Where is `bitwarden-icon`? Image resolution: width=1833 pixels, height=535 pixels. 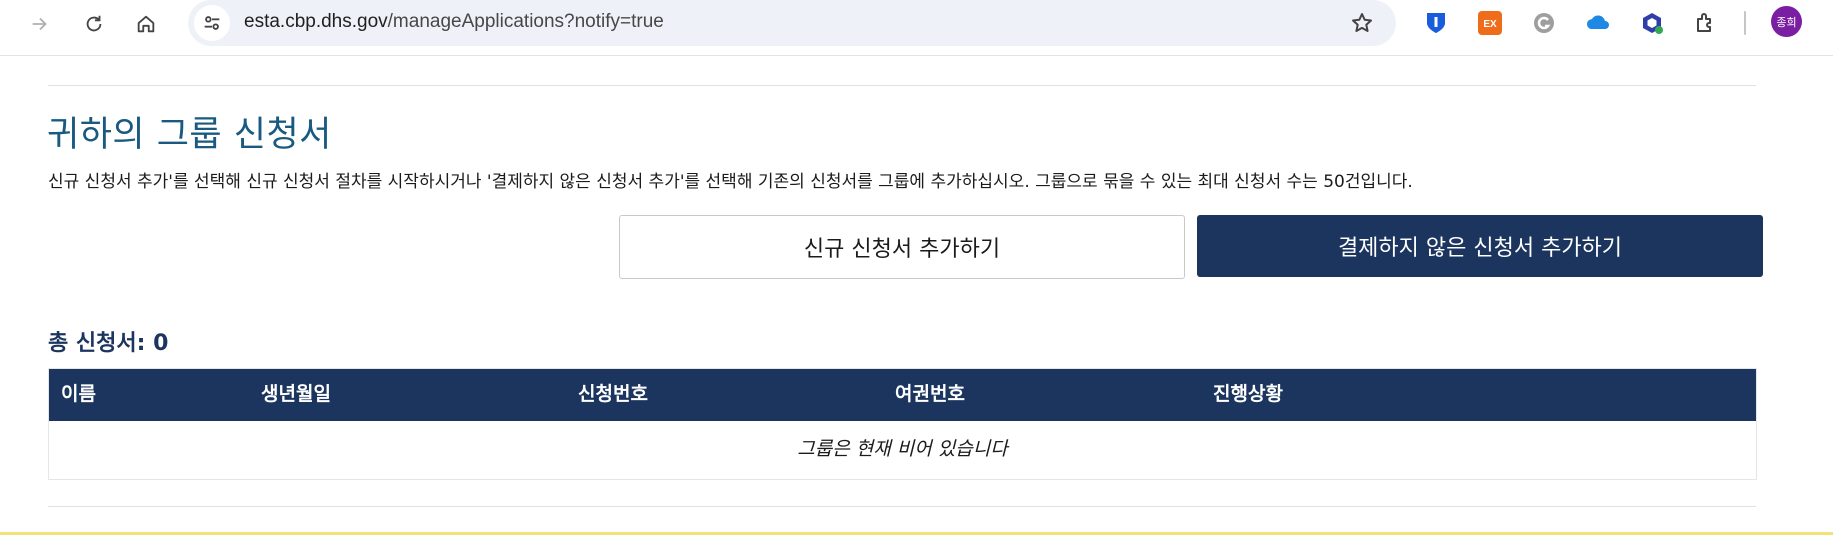 bitwarden-icon is located at coordinates (1436, 23).